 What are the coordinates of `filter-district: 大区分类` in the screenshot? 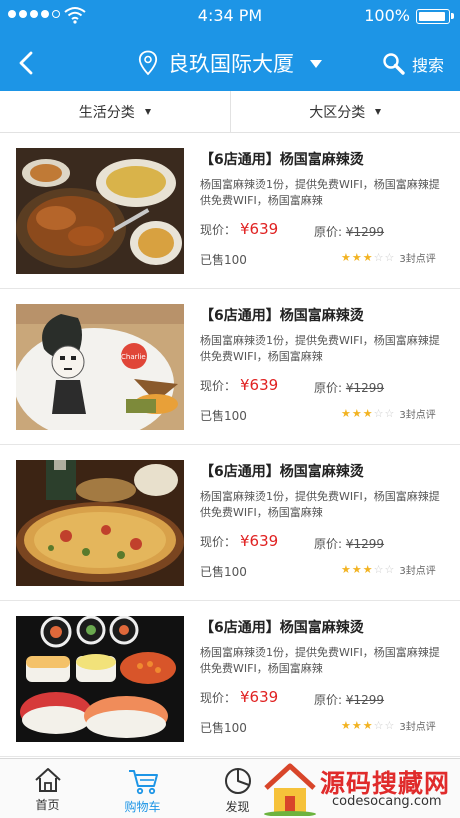 It's located at (345, 111).